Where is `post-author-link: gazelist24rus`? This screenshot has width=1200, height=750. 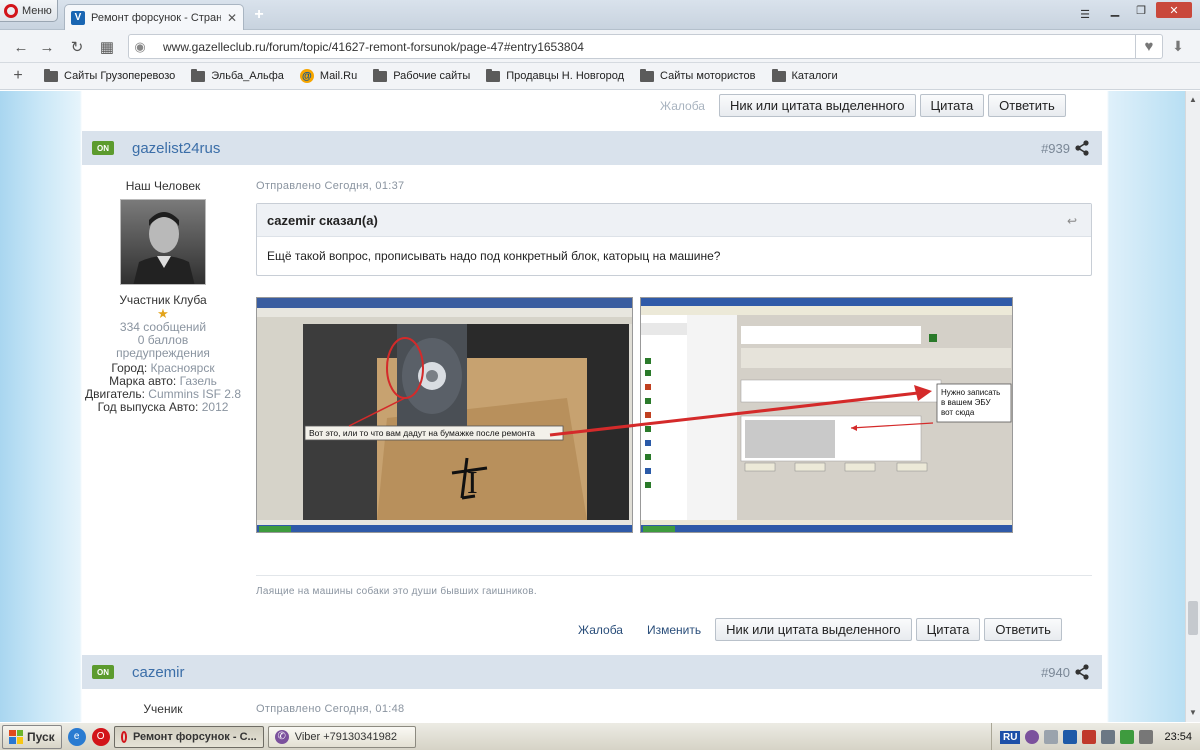
post-author-link: gazelist24rus is located at coordinates (176, 148).